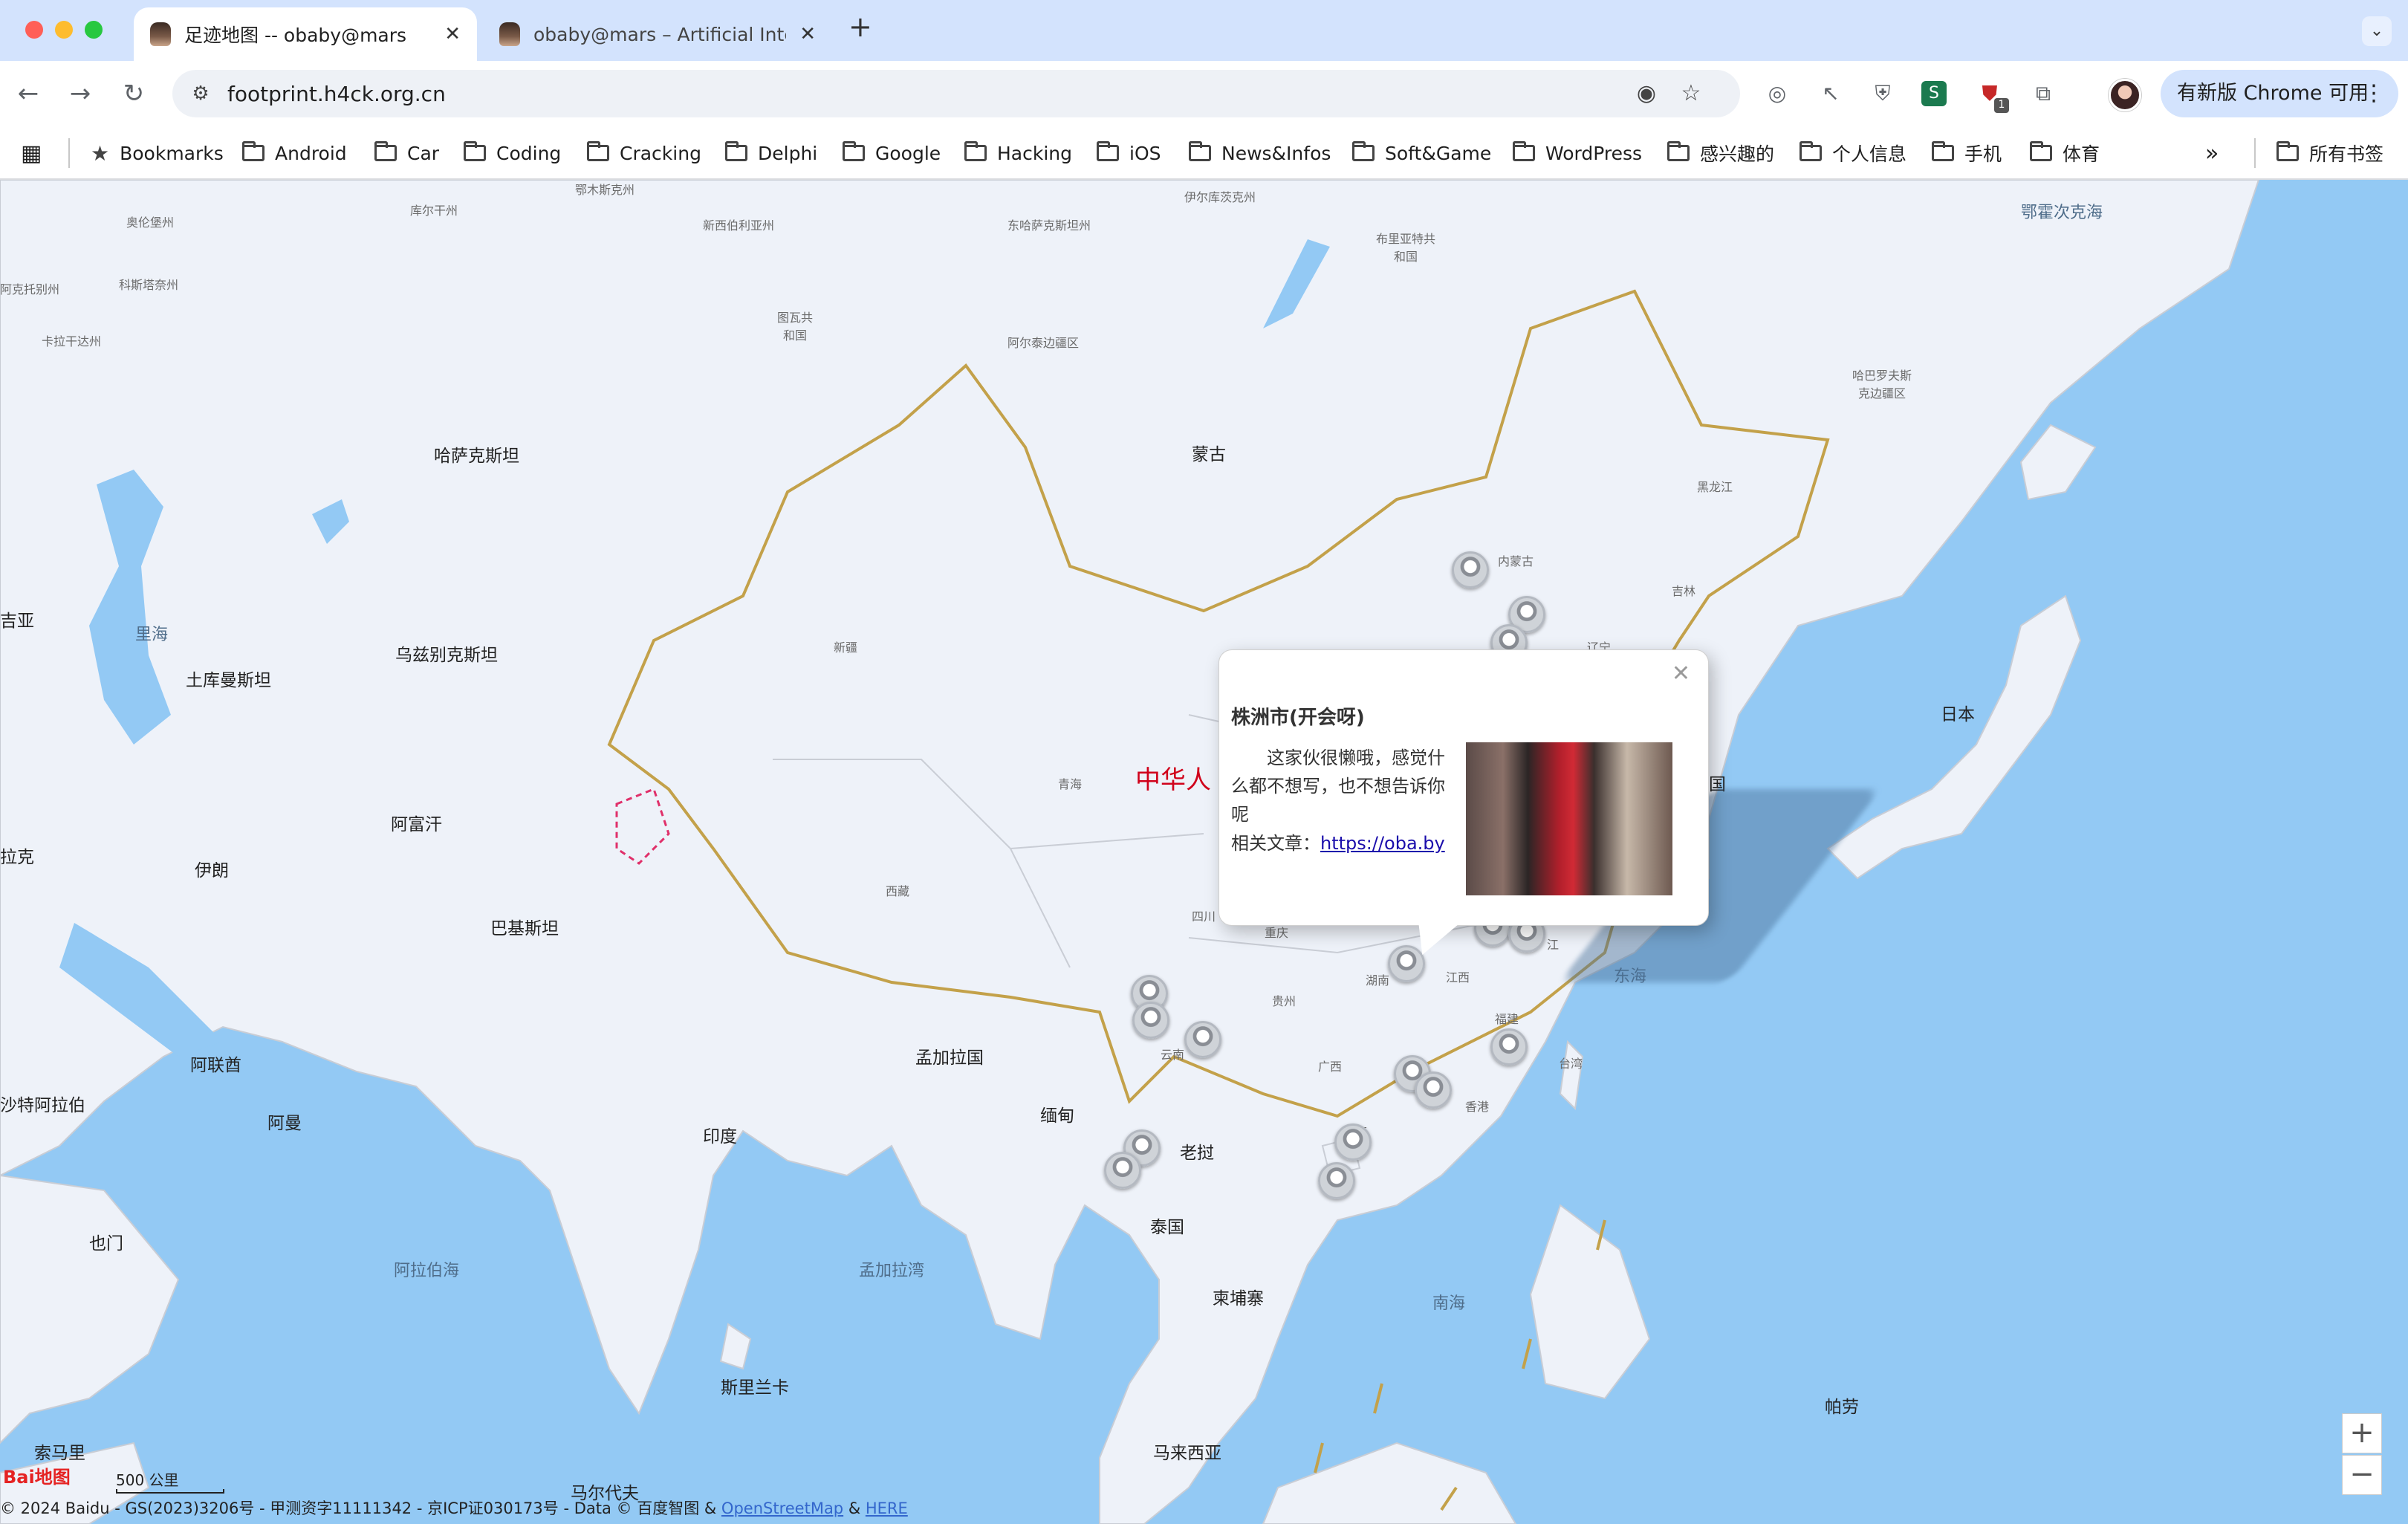 Image resolution: width=2408 pixels, height=1524 pixels. I want to click on bookmark-folder-interests: 感兴趣的, so click(1721, 153).